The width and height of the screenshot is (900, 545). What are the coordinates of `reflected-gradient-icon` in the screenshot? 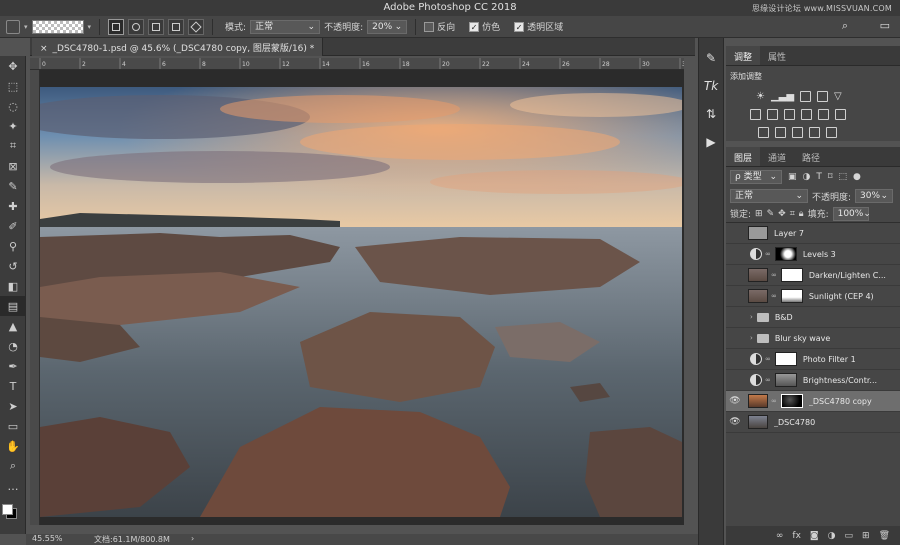 It's located at (176, 26).